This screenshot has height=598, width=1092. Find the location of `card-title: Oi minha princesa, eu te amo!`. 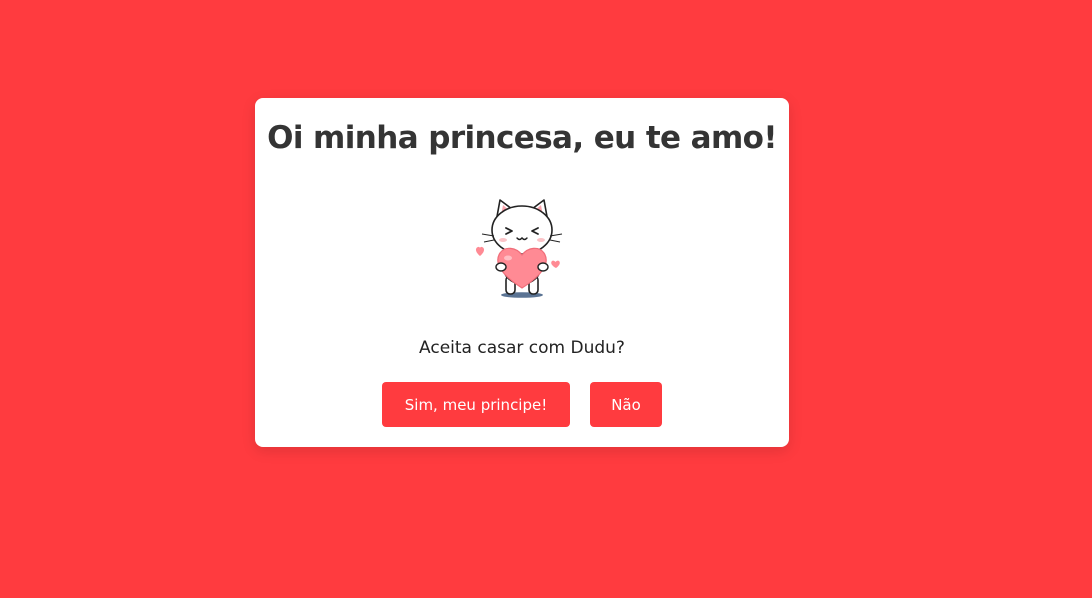

card-title: Oi minha princesa, eu te amo! is located at coordinates (522, 138).